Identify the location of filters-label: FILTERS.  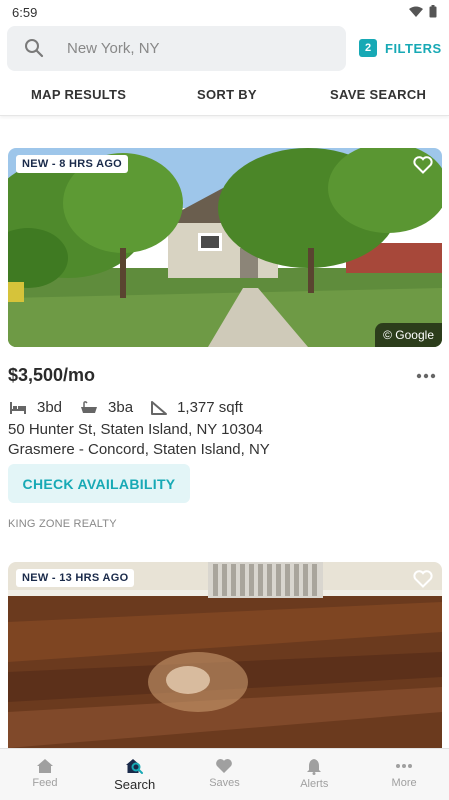
(413, 48).